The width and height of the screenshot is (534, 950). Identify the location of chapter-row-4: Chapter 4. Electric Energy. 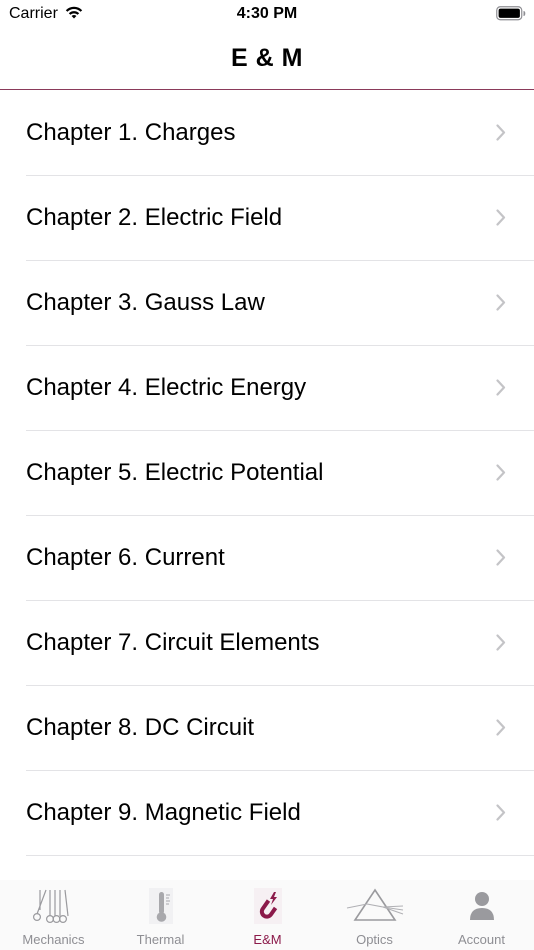
(267, 388).